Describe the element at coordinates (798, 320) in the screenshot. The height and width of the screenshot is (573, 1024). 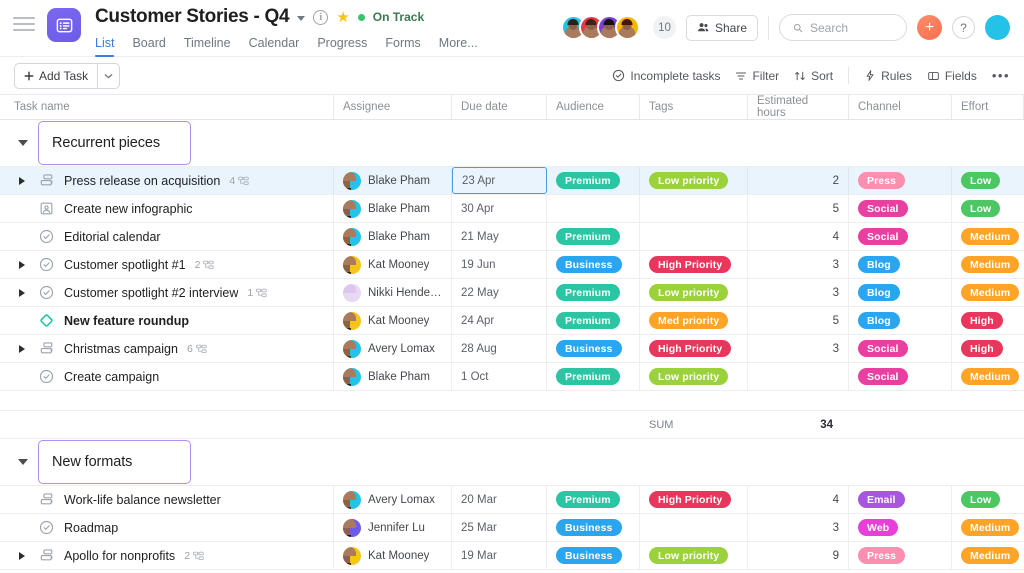
I see `cell-estimated-hours: 5` at that location.